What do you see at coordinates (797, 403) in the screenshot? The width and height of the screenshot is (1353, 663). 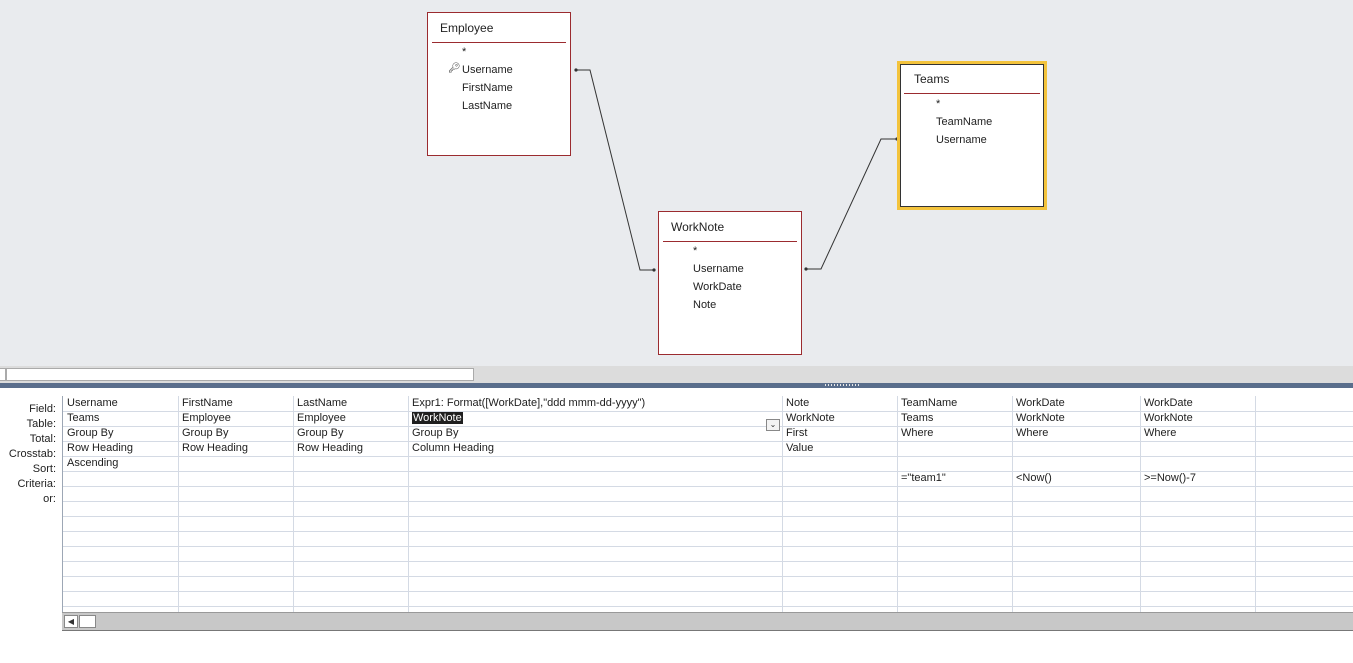 I see `grid-cell-field: Note` at bounding box center [797, 403].